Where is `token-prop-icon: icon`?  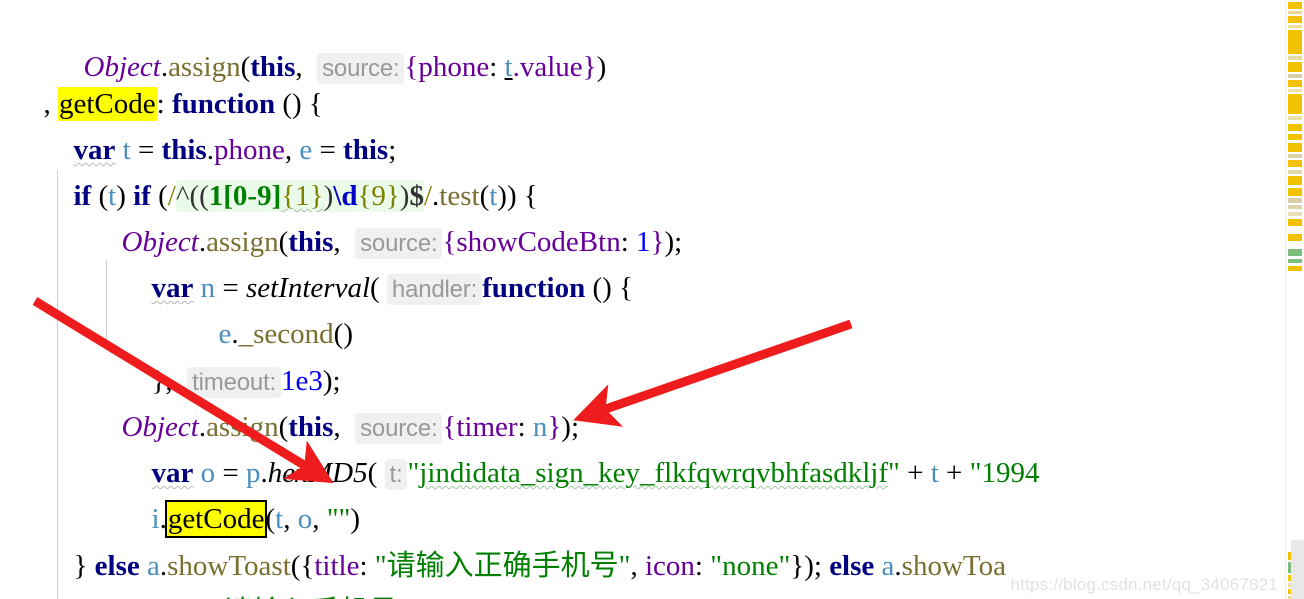
token-prop-icon: icon is located at coordinates (669, 566).